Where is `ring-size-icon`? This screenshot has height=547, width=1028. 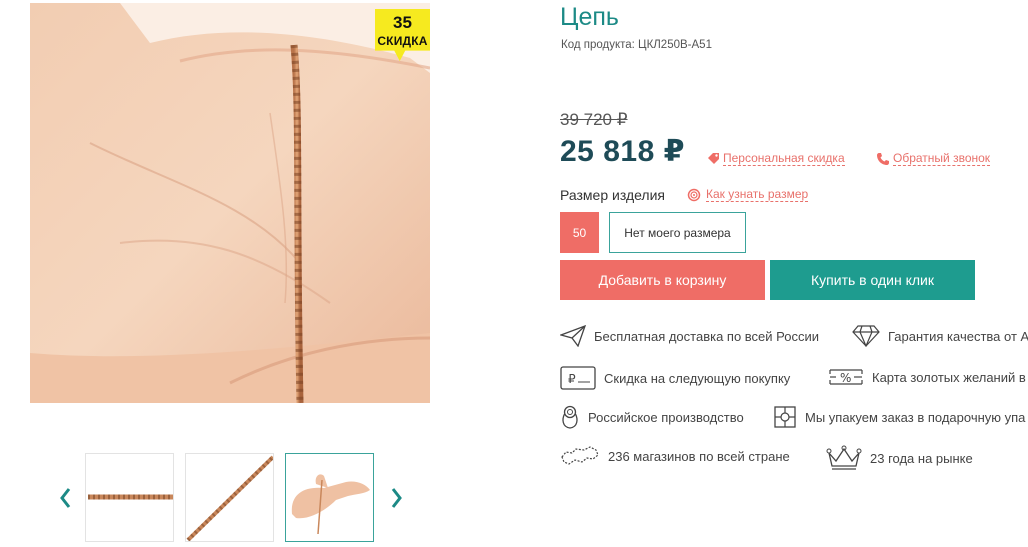
ring-size-icon is located at coordinates (694, 194).